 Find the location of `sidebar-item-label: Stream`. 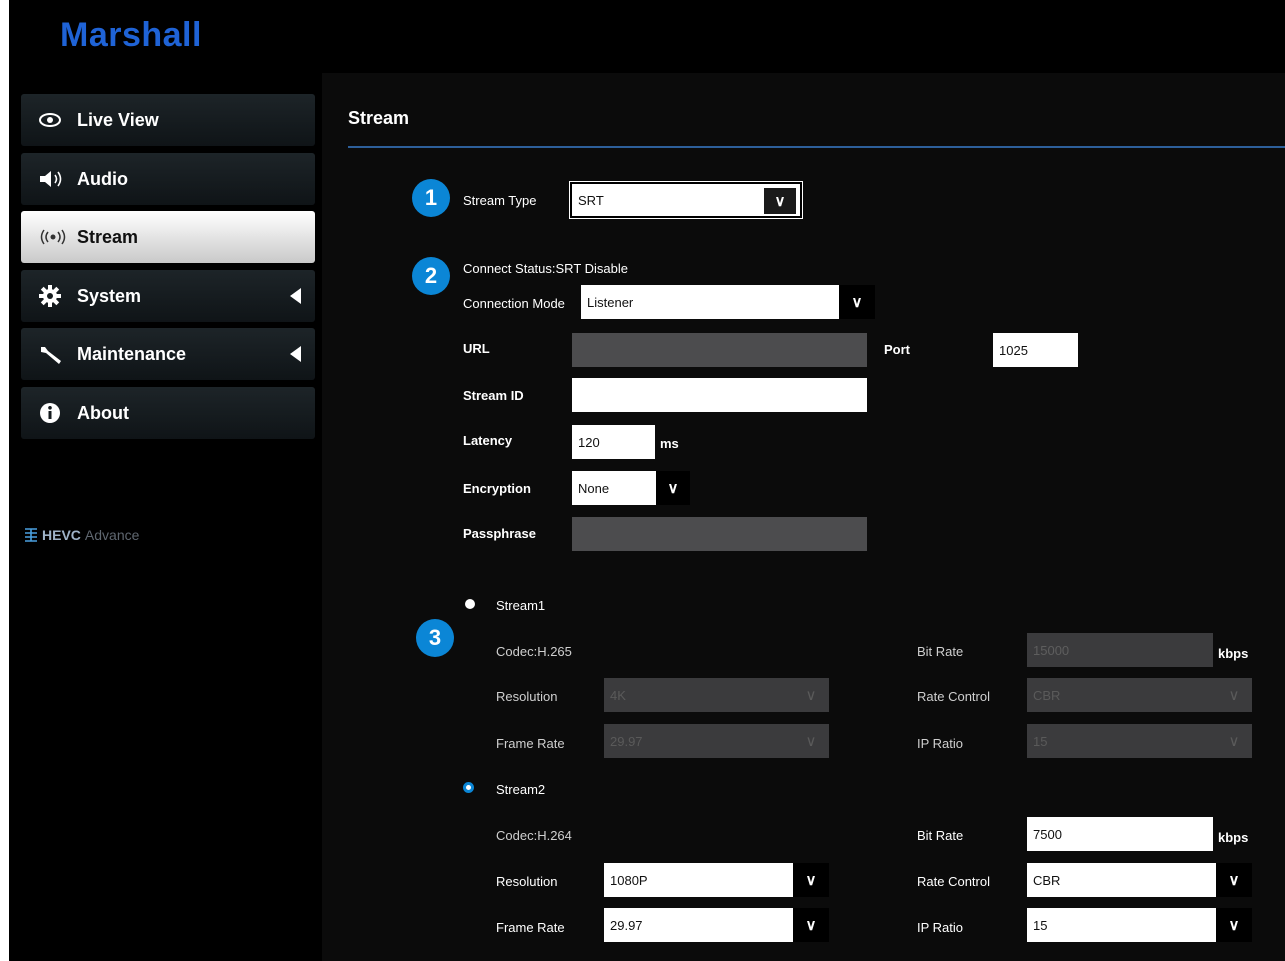

sidebar-item-label: Stream is located at coordinates (108, 236).